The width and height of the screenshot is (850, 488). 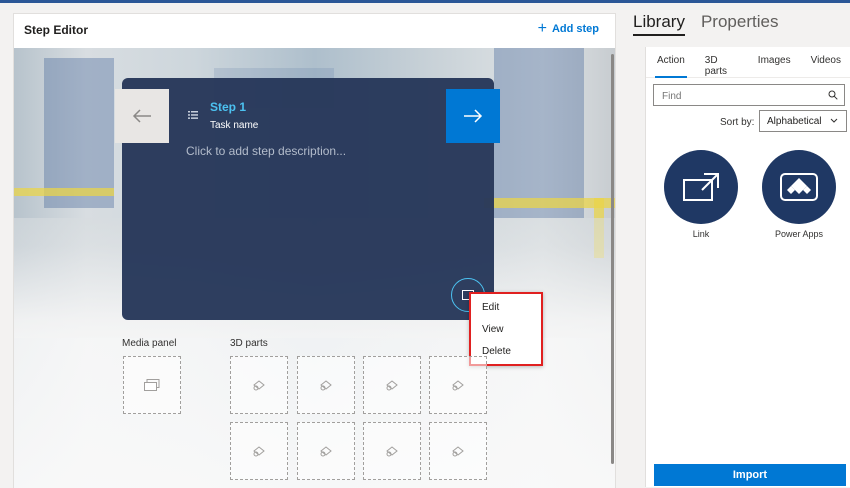 I want to click on add-step-label: Add step, so click(x=575, y=29).